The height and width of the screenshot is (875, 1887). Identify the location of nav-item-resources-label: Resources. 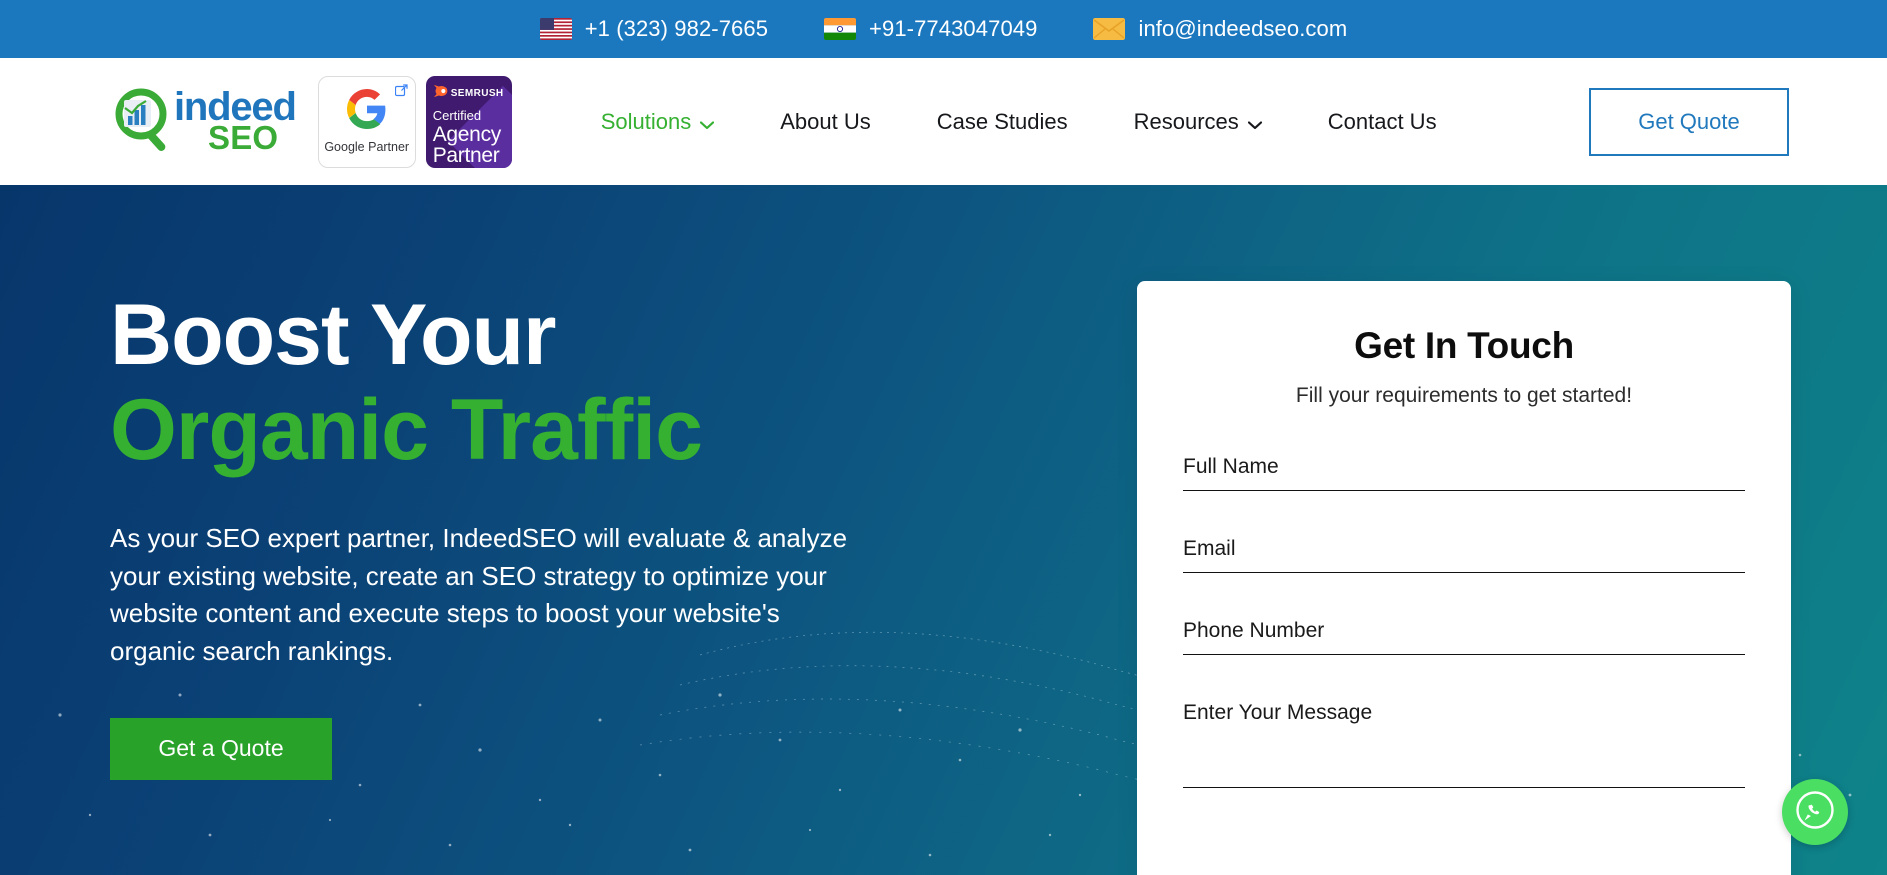
(1186, 121).